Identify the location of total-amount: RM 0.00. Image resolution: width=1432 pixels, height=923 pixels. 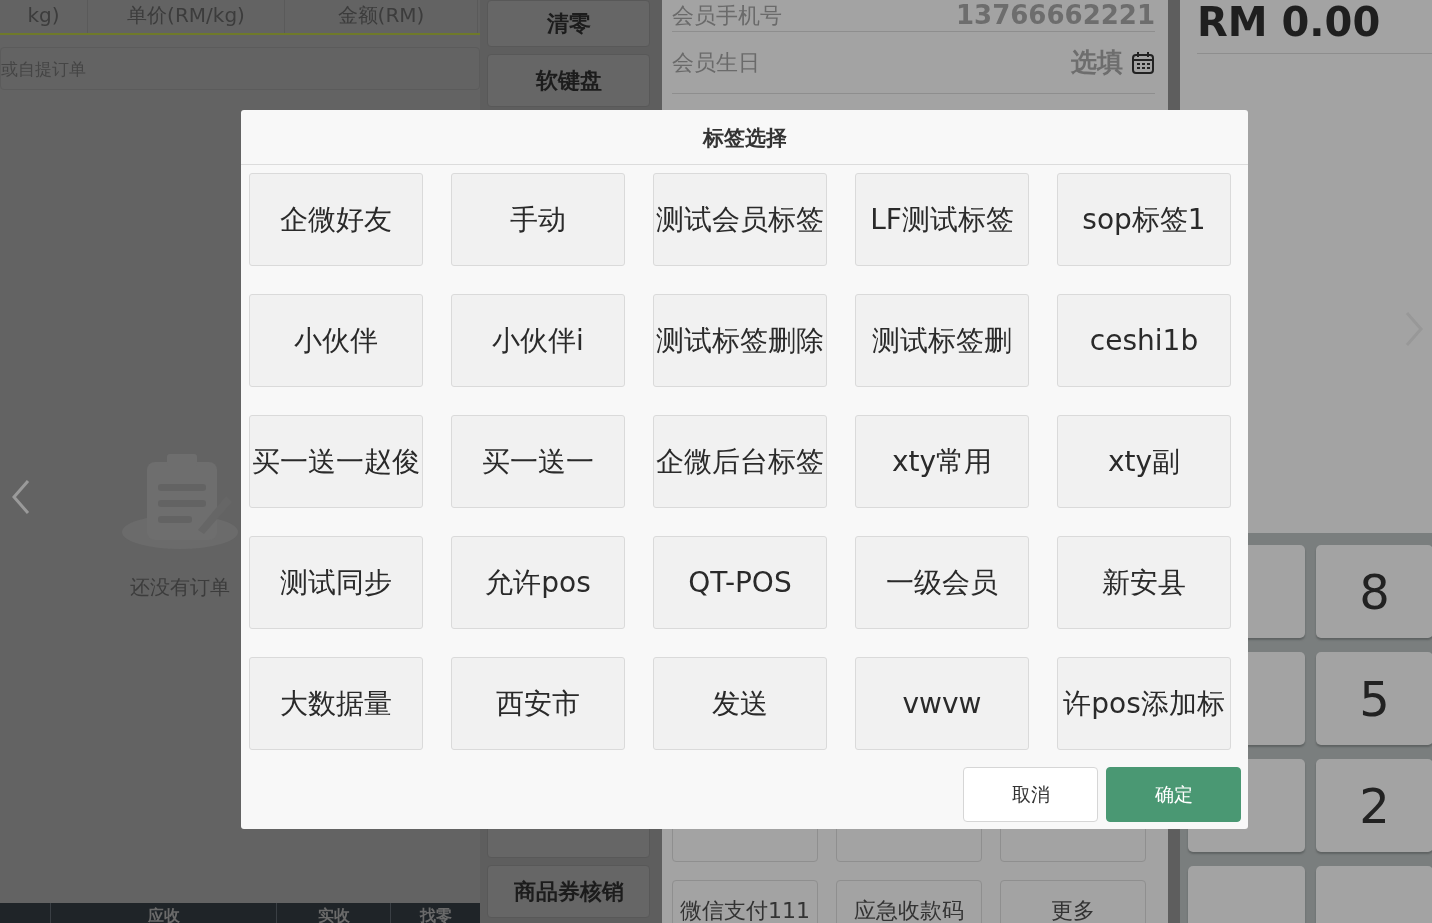
(1314, 27).